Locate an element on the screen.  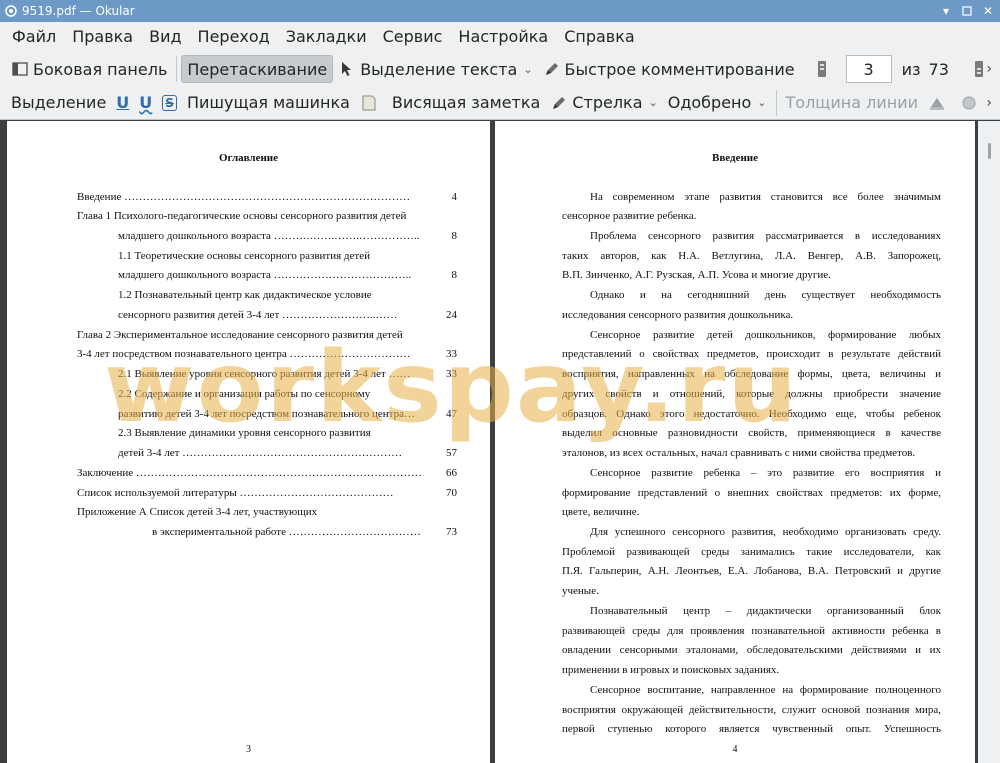
strikeout-button: S is located at coordinates (169, 103).